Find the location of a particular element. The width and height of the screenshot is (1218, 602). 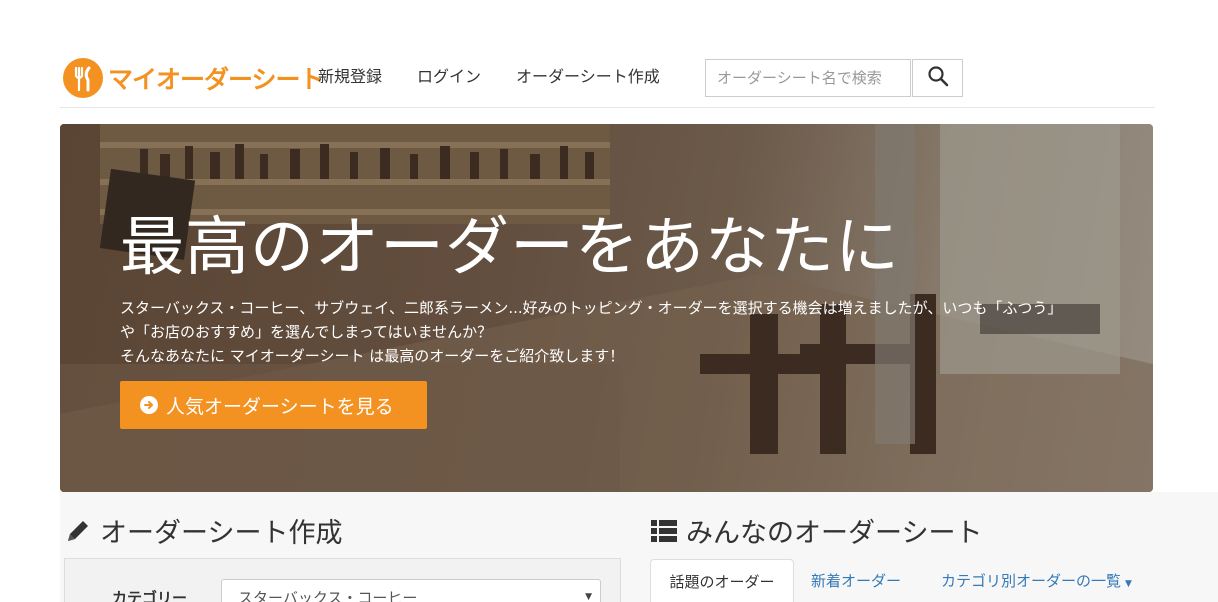

create-section-heading: オーダーシート作成 is located at coordinates (203, 530).